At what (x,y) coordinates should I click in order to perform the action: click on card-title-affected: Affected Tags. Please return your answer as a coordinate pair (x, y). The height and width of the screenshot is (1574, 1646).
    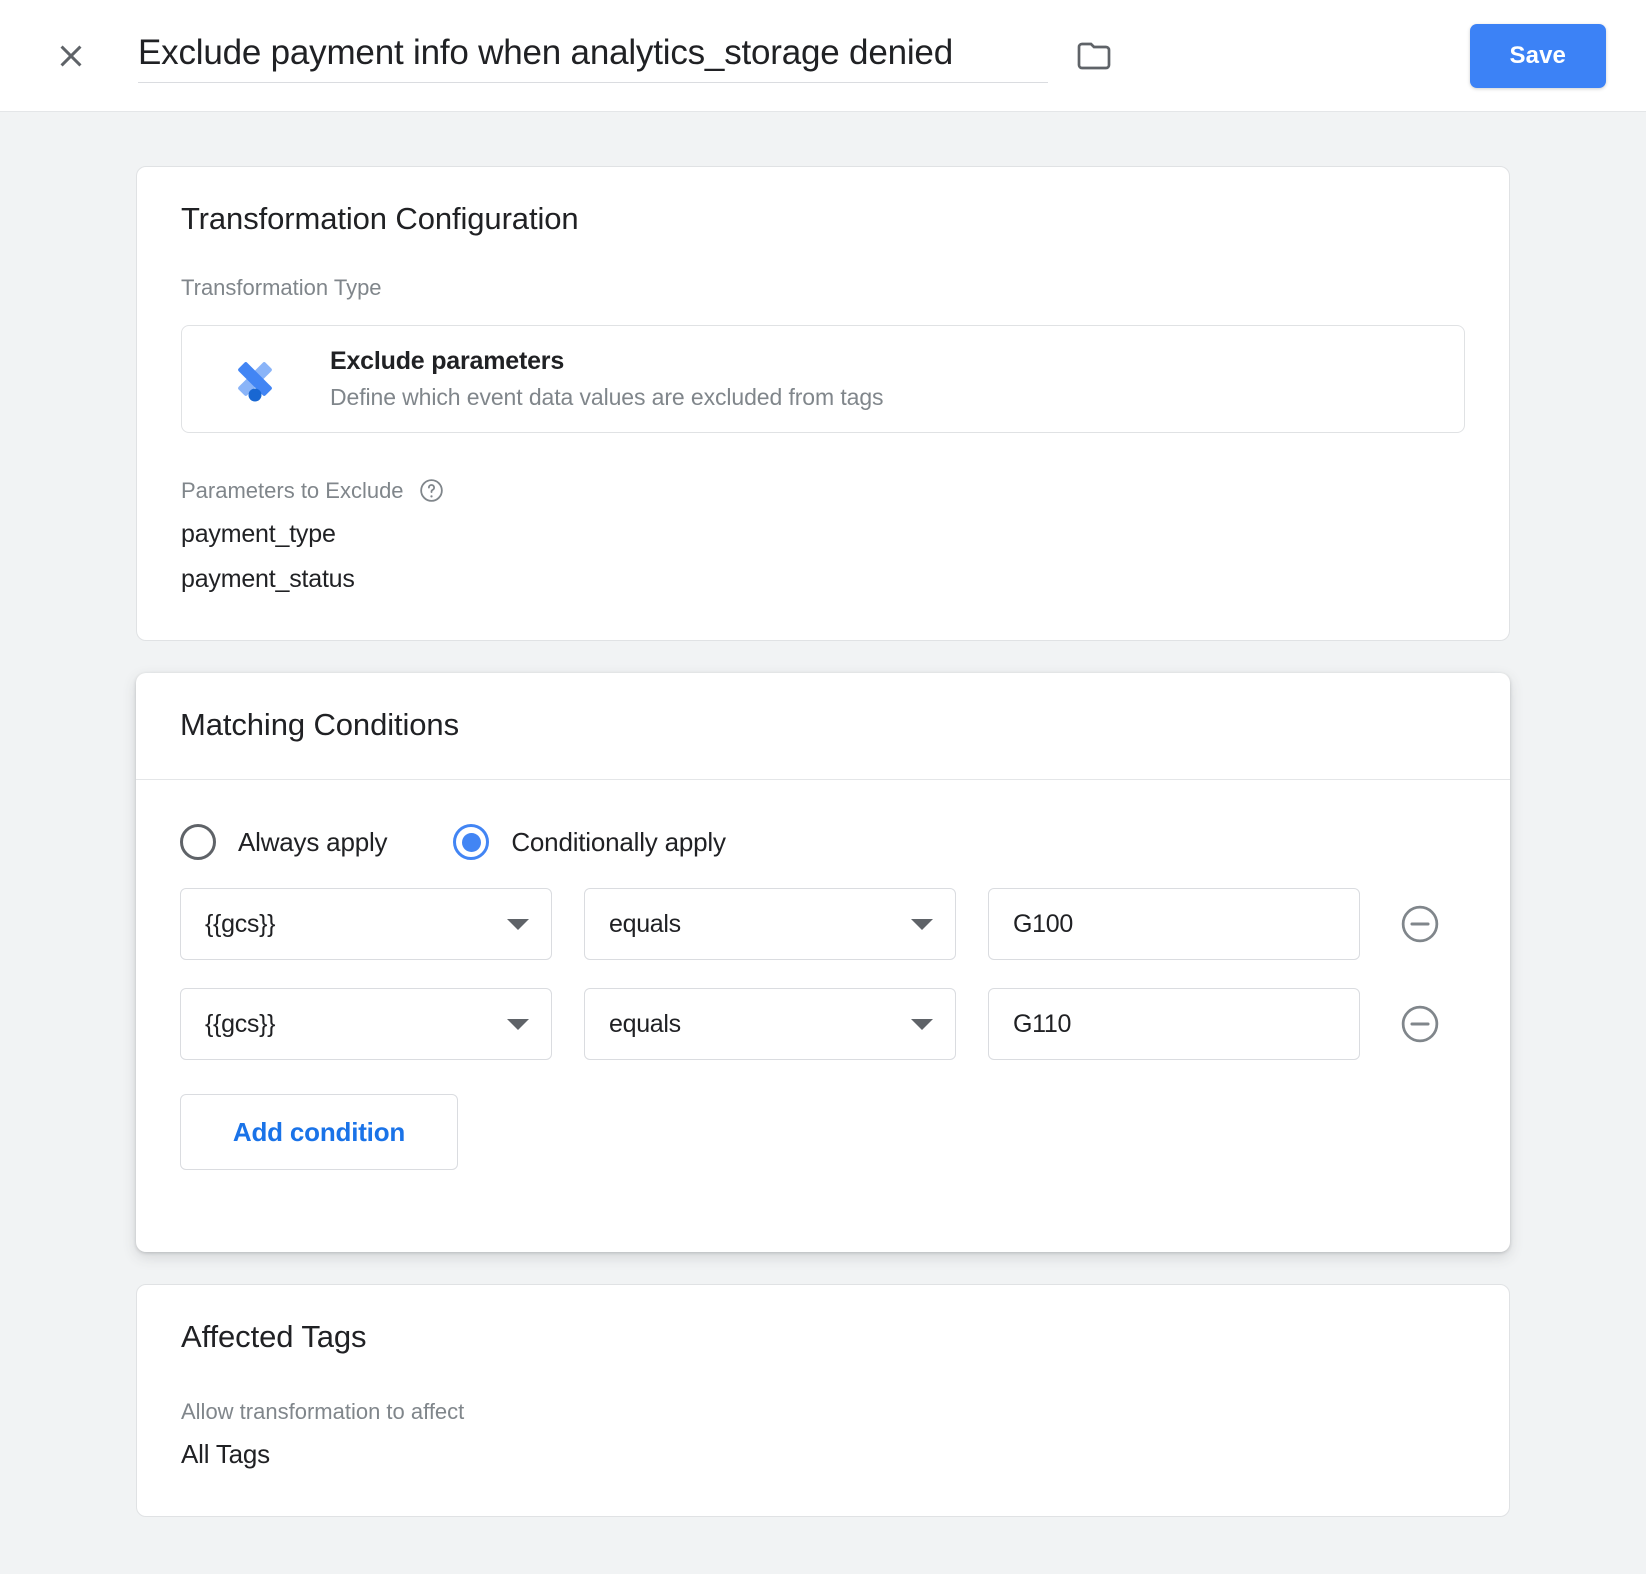
    Looking at the image, I should click on (274, 1336).